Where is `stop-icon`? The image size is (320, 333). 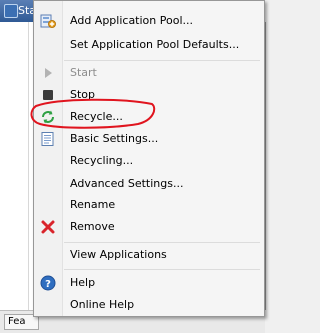
stop-icon is located at coordinates (48, 95).